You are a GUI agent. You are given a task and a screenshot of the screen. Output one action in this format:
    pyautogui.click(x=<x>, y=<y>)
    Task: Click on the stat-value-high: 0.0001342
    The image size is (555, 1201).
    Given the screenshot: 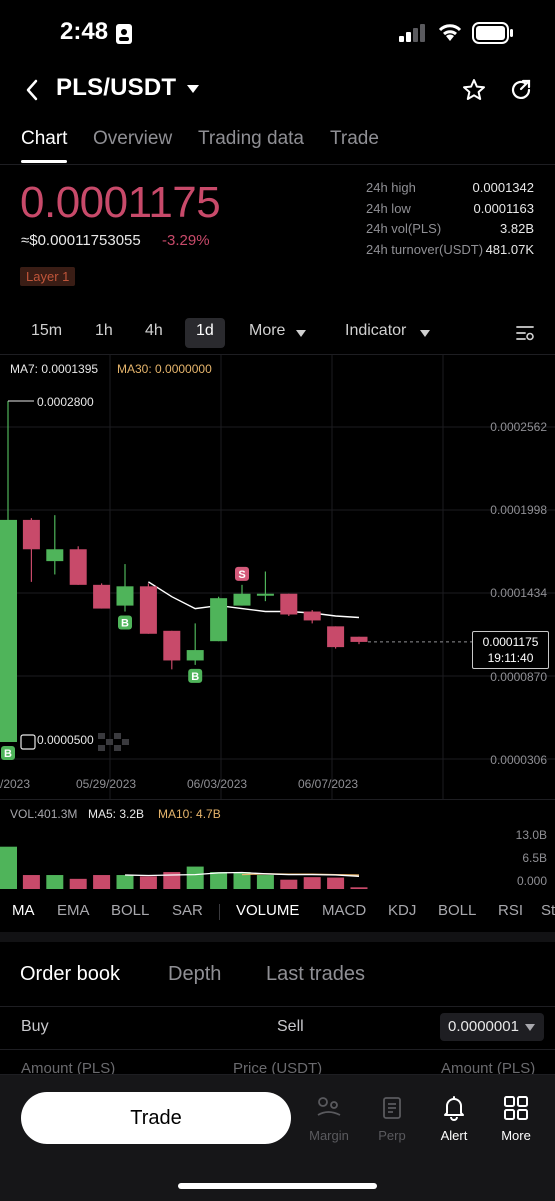 What is the action you would take?
    pyautogui.click(x=503, y=187)
    